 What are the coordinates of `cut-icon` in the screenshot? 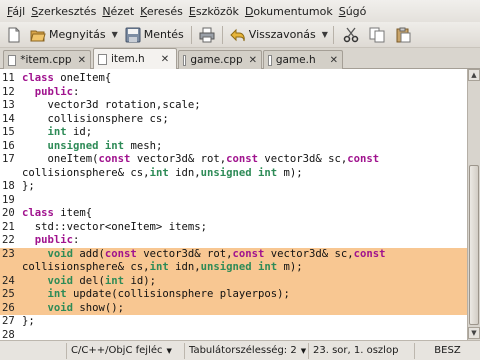 It's located at (351, 35).